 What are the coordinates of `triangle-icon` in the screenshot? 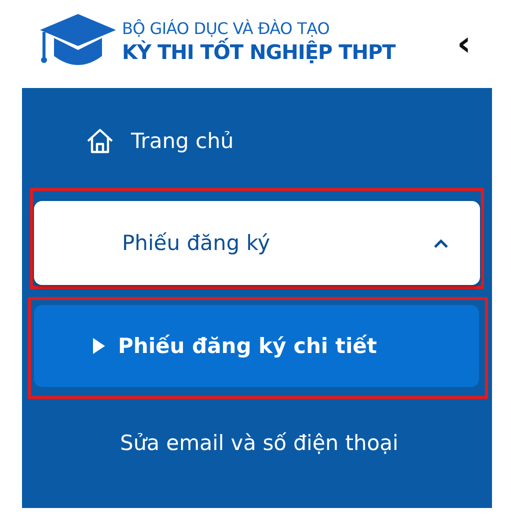 It's located at (99, 346).